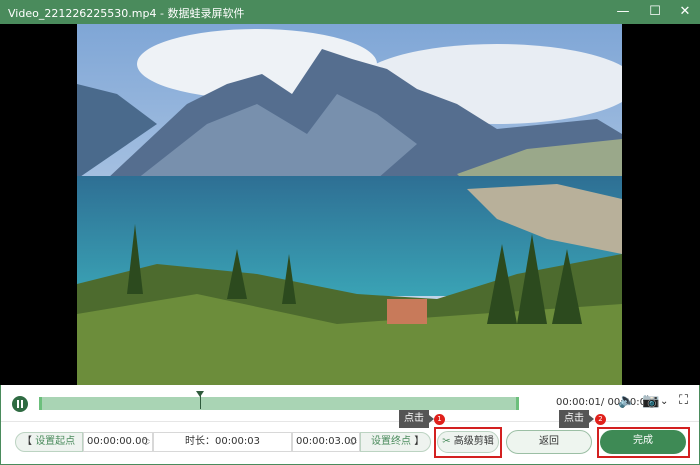  Describe the element at coordinates (604, 402) in the screenshot. I see `time-readout: 00:00:01/ 00:00:03` at that location.